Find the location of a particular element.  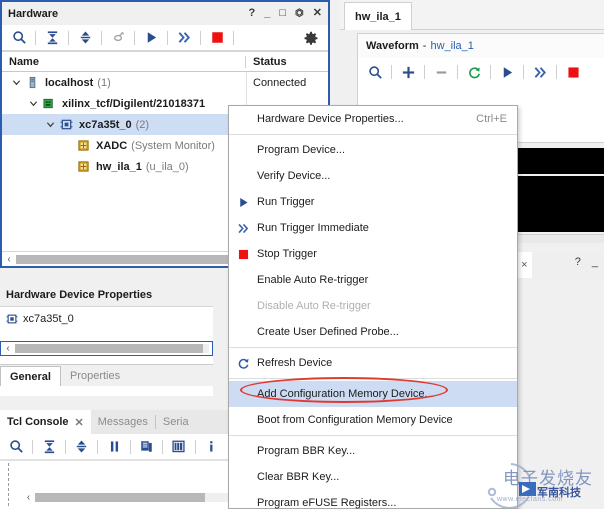

table-row: localhost (1) Connected is located at coordinates (165, 82).